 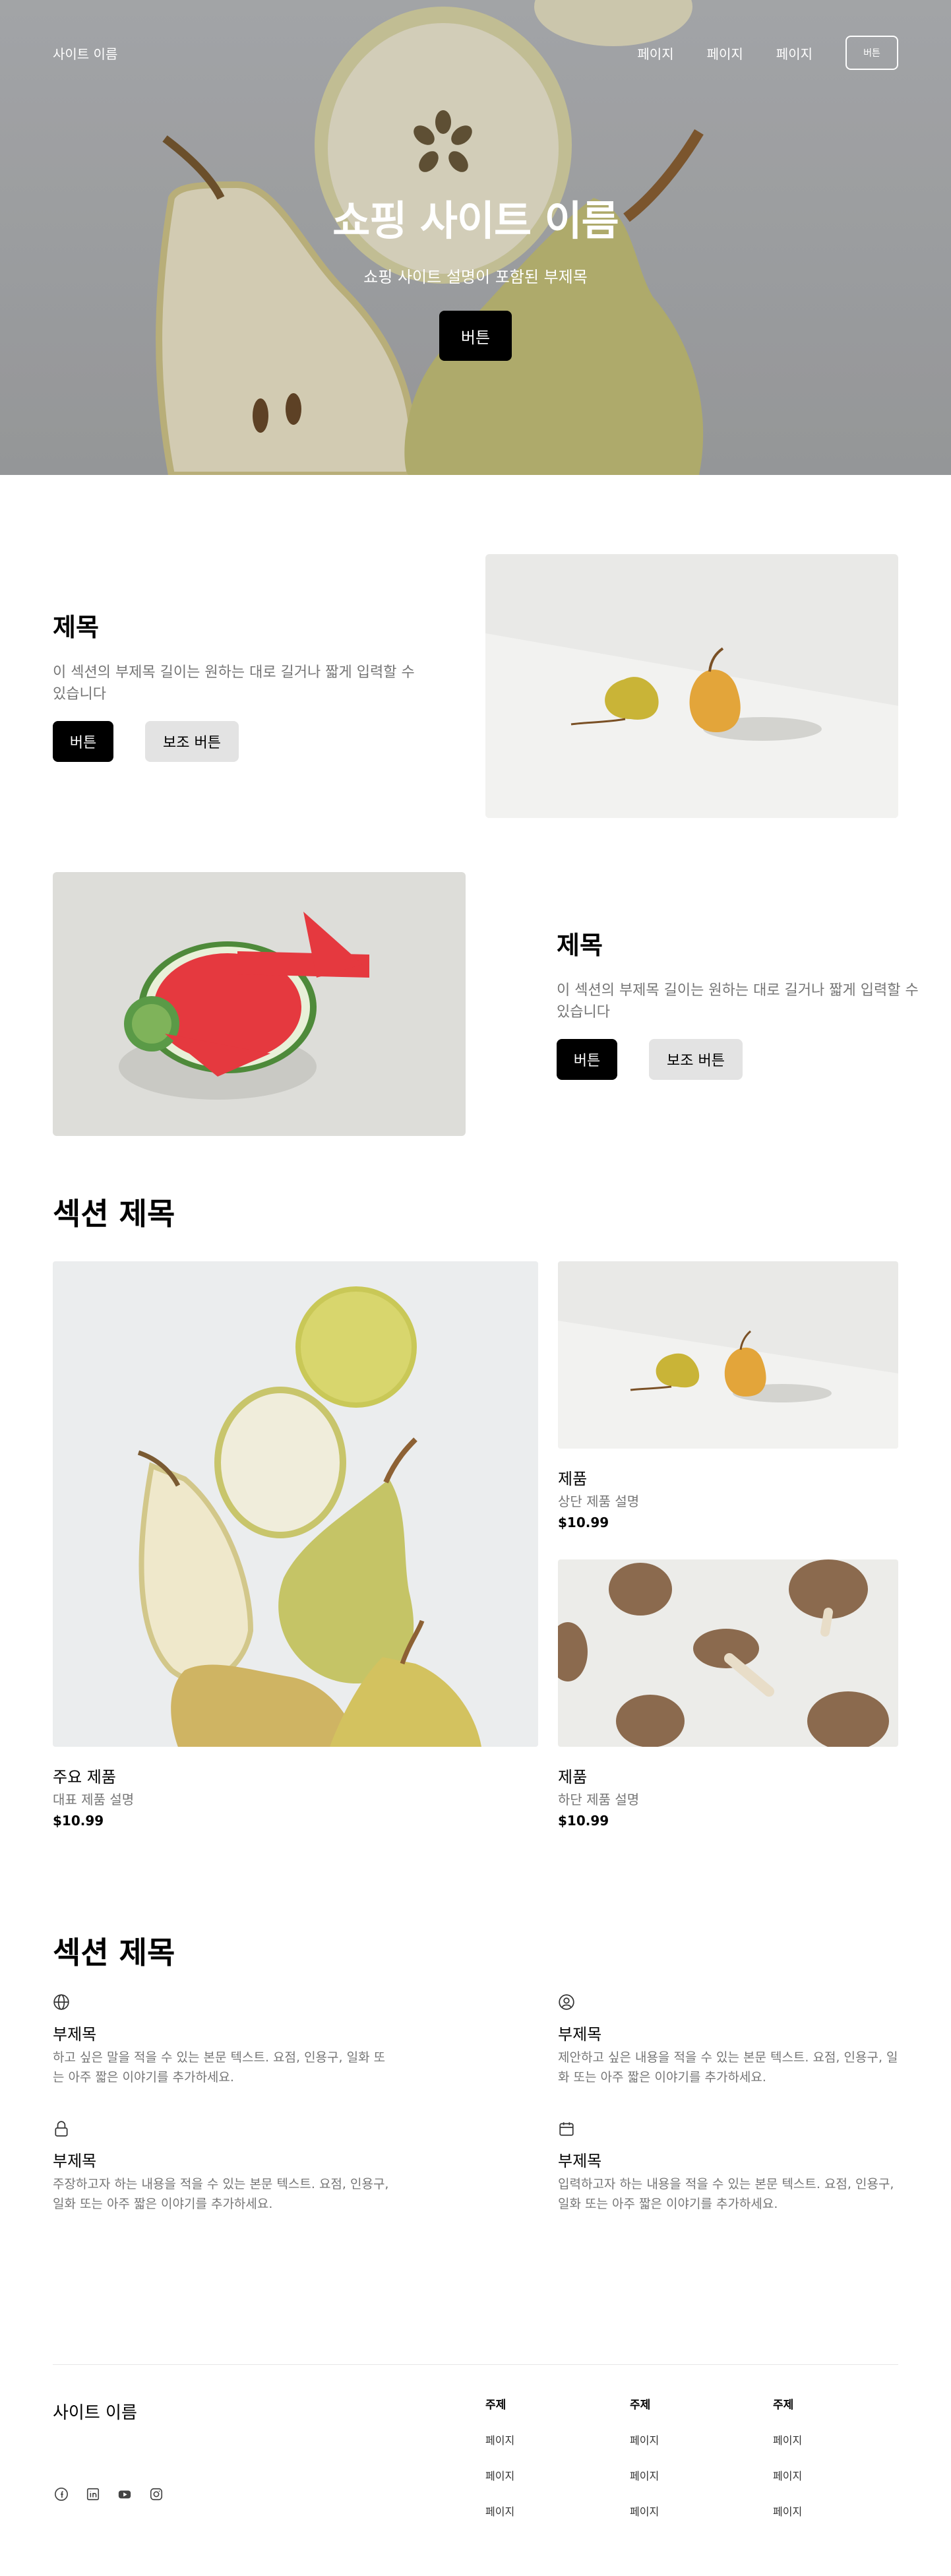 I want to click on linkedin-icon, so click(x=93, y=2494).